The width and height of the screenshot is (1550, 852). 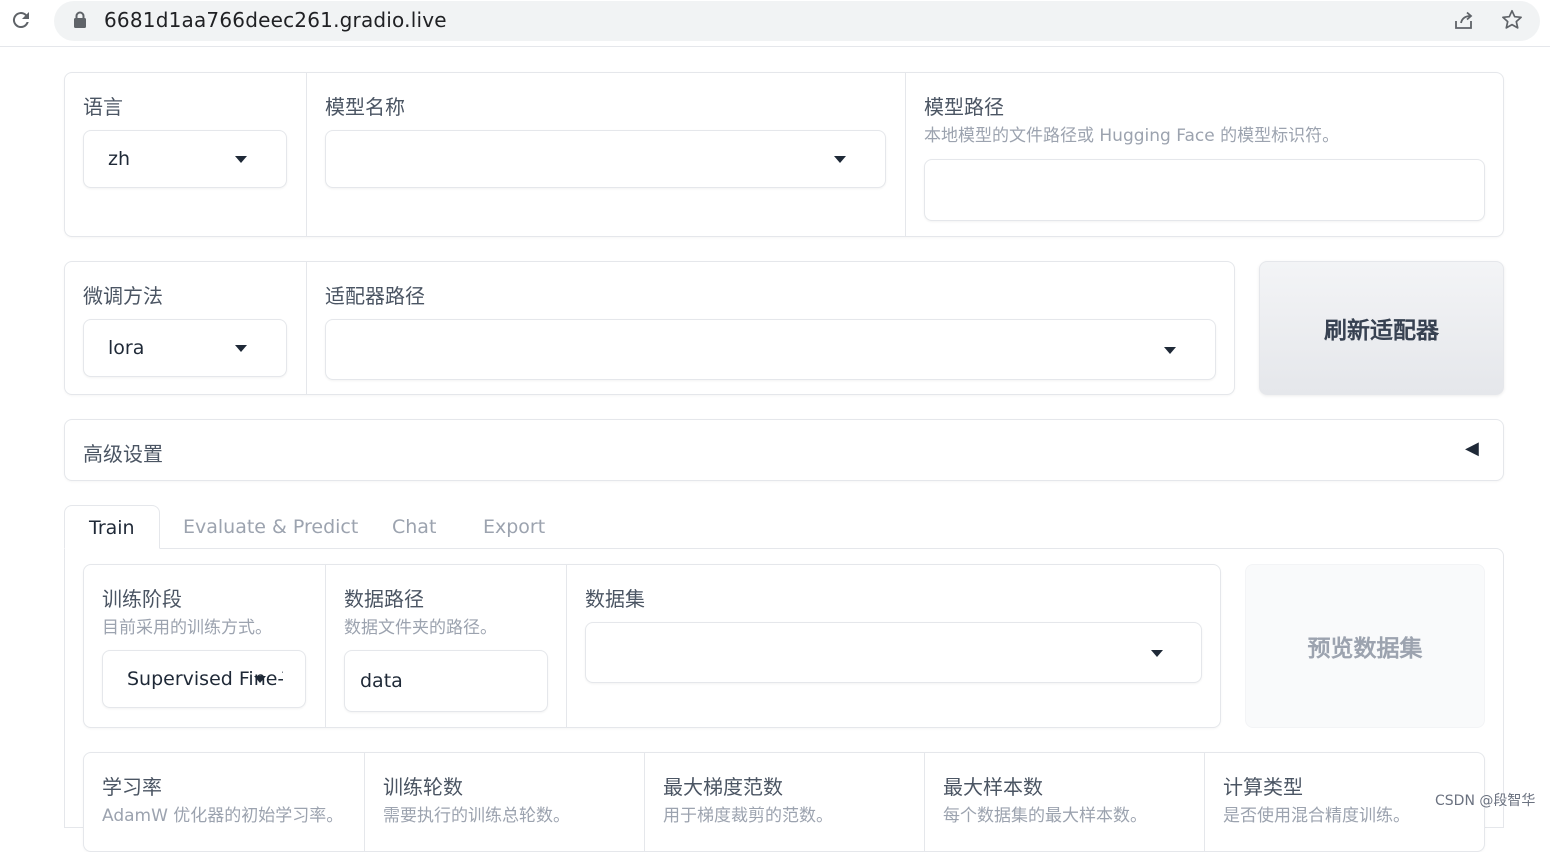 I want to click on data-dir-input: data, so click(x=446, y=681).